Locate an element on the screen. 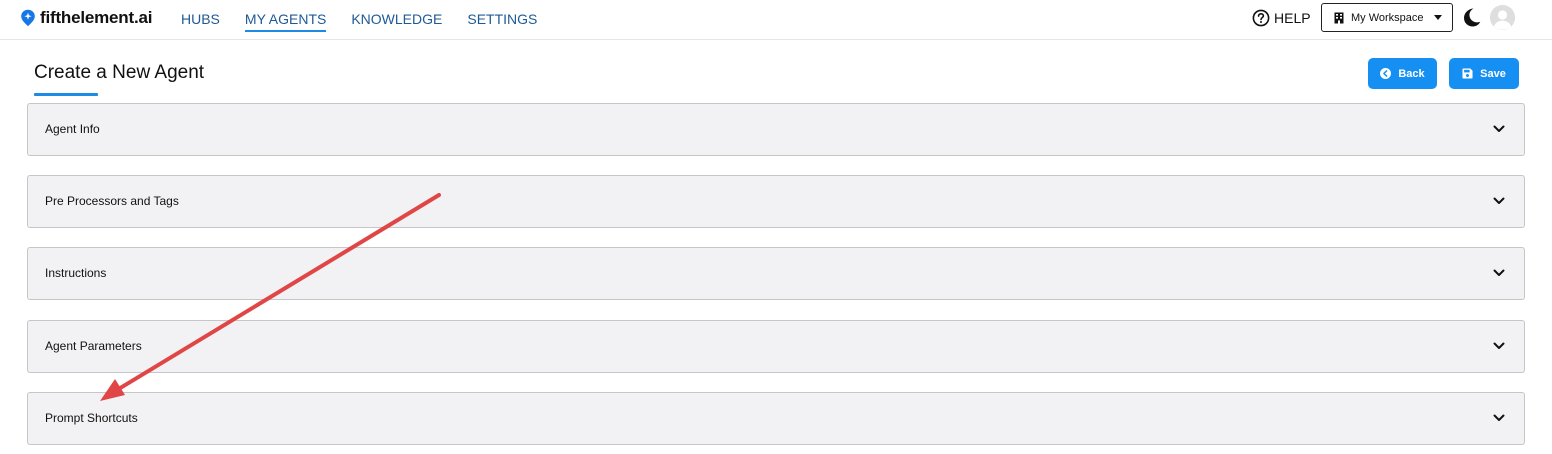 This screenshot has width=1552, height=454. section-pre-processors-tags: Pre Processors and Tags is located at coordinates (776, 201).